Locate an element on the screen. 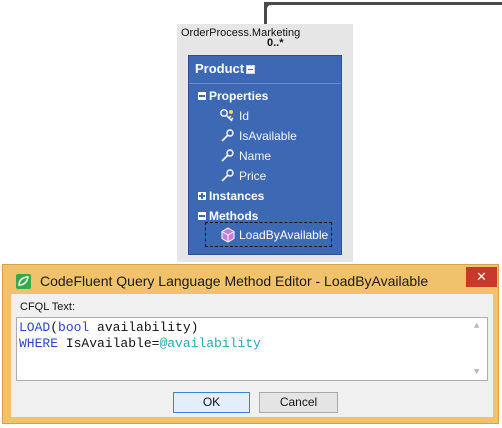  entity-title: Product is located at coordinates (220, 68).